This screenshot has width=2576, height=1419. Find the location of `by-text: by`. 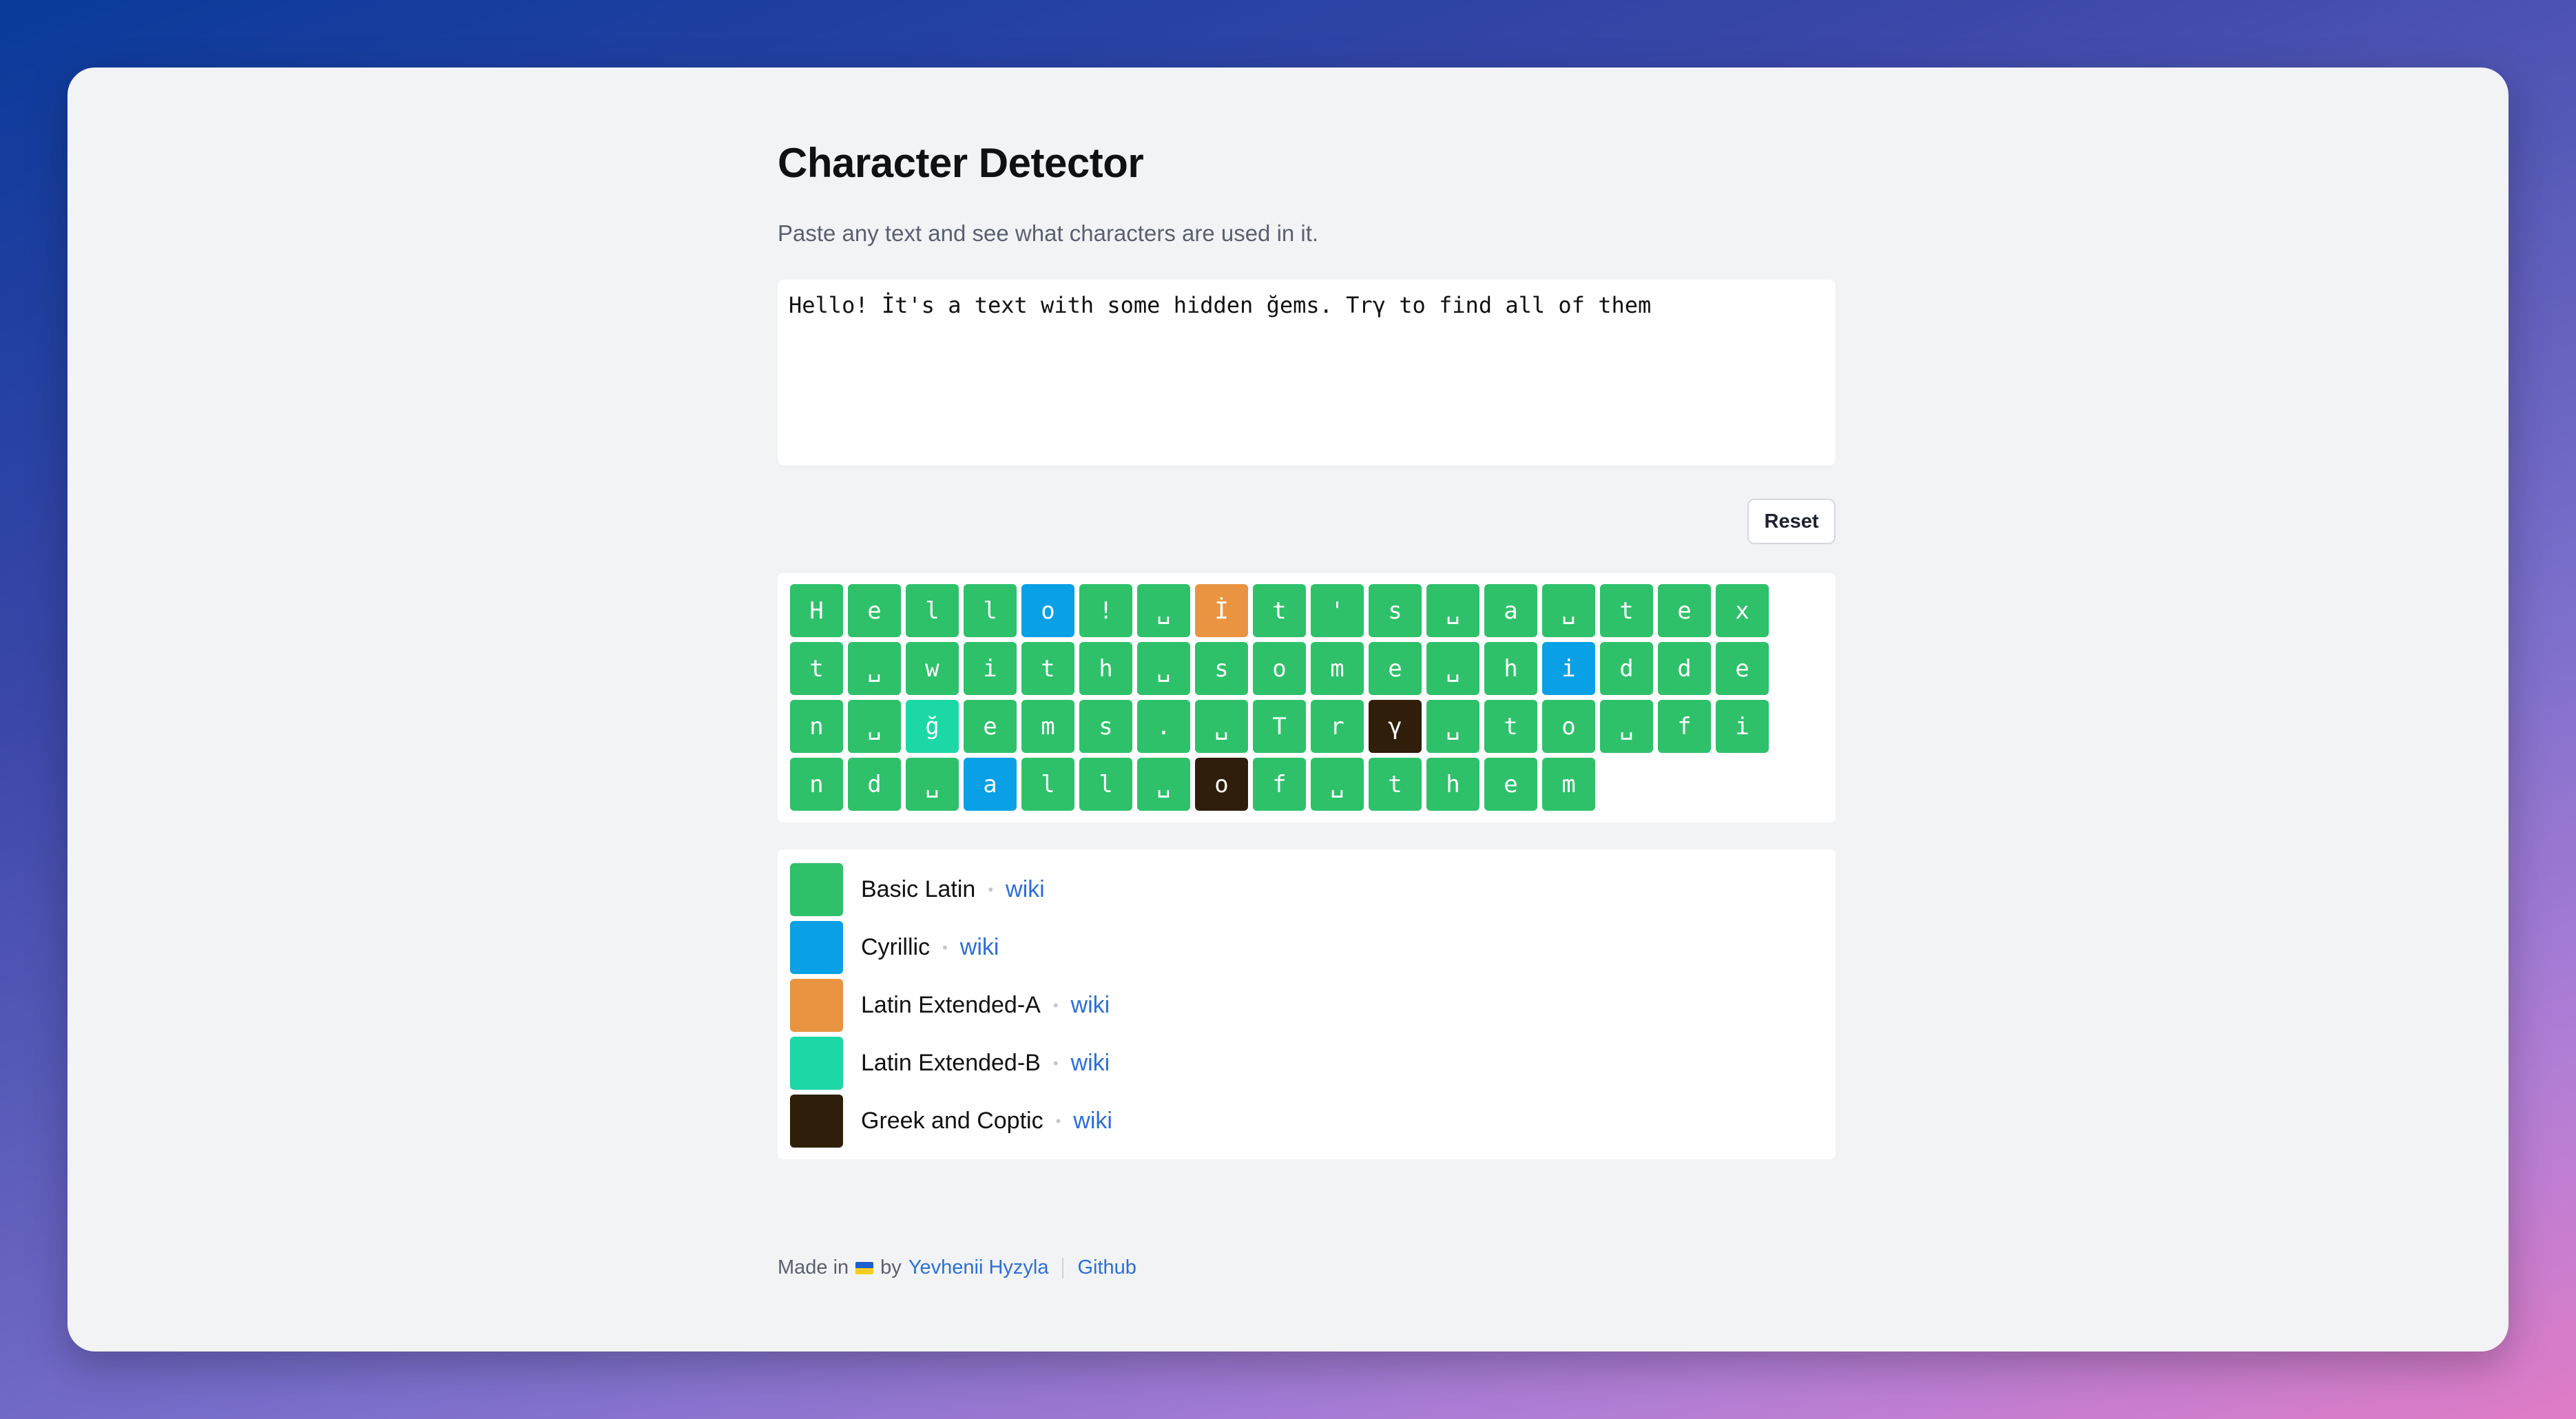

by-text: by is located at coordinates (891, 1267).